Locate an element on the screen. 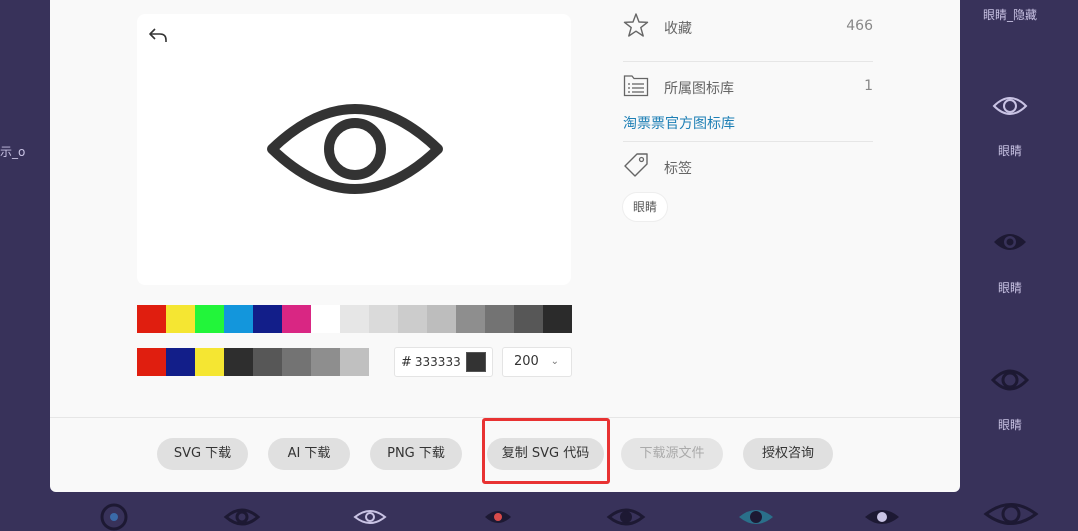 The image size is (1078, 531). ai-download-button: AI 下载 is located at coordinates (309, 454).